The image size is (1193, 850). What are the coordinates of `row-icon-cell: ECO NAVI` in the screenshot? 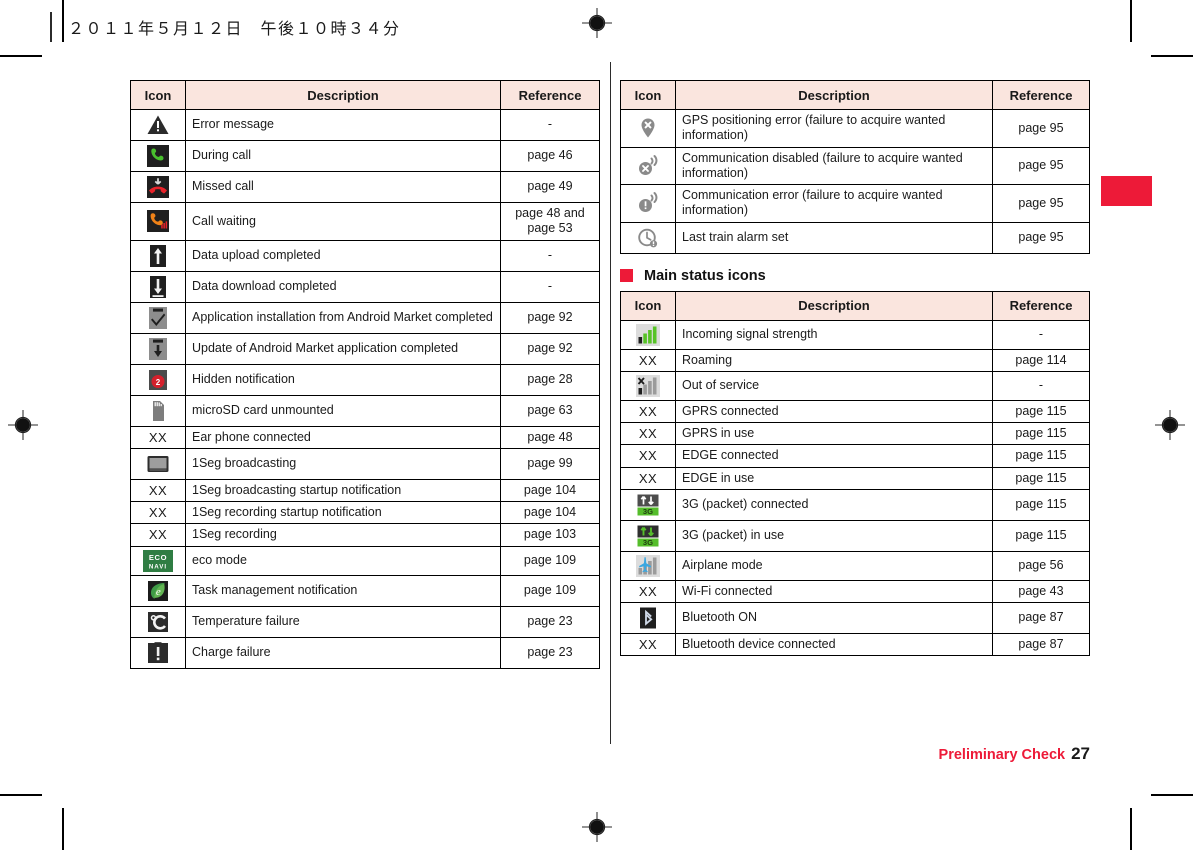 It's located at (158, 560).